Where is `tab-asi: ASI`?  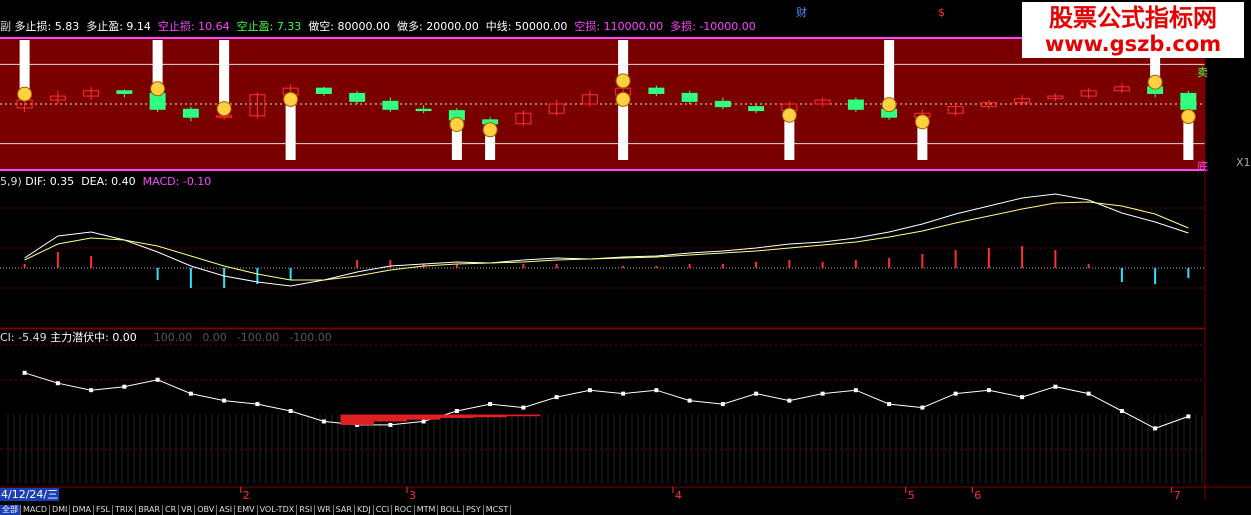
tab-asi: ASI is located at coordinates (226, 510).